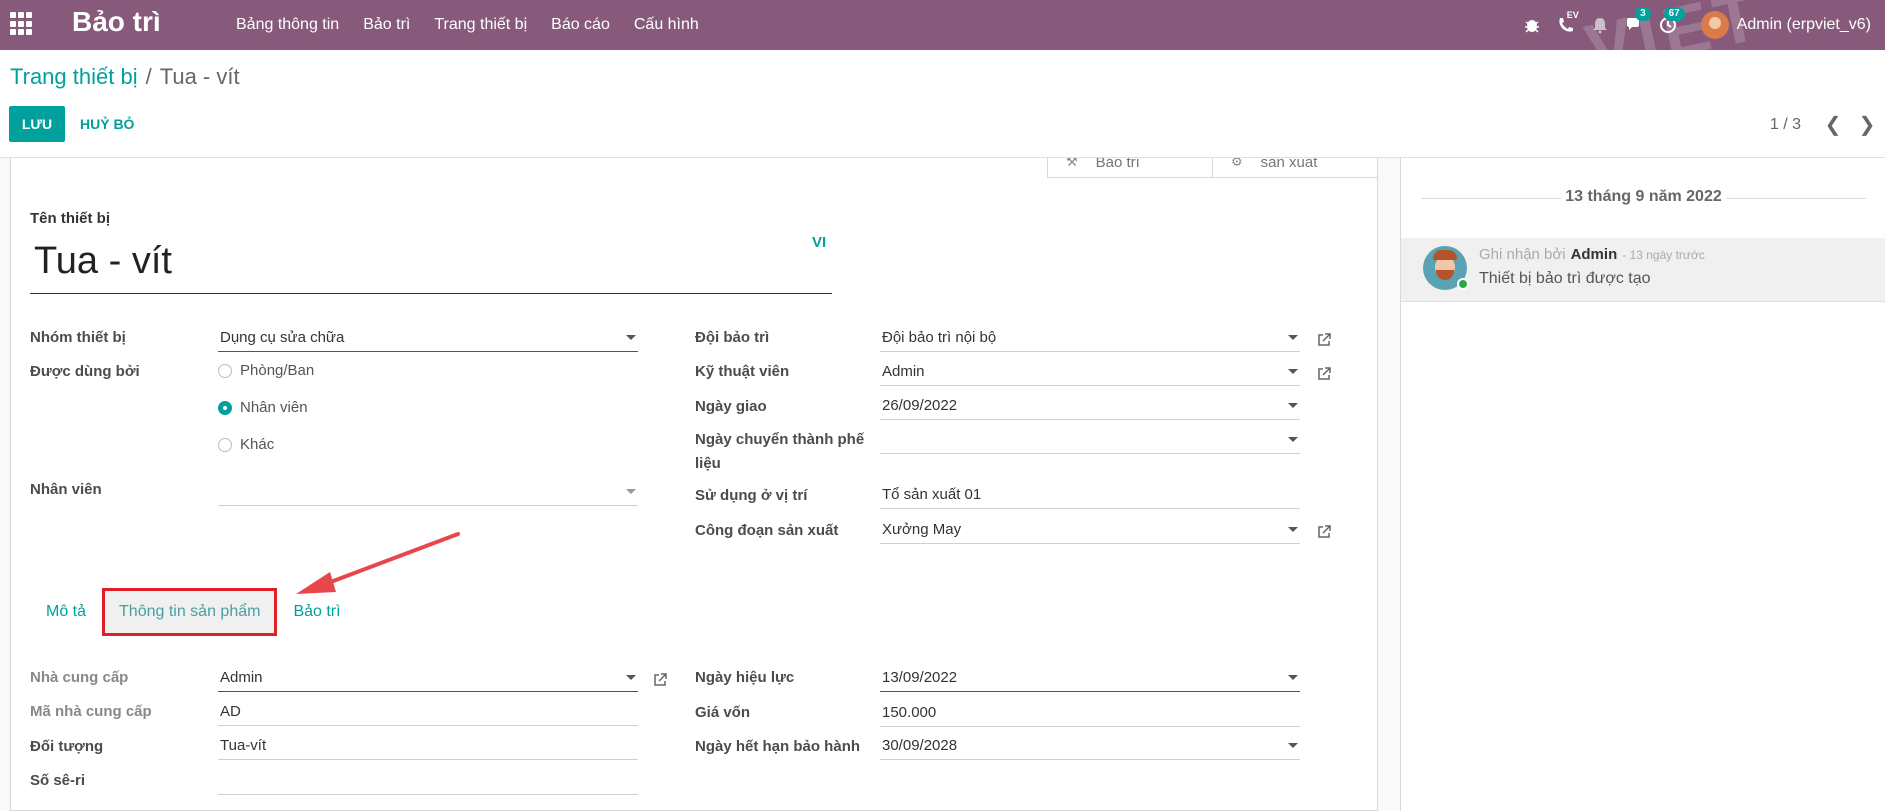 Image resolution: width=1885 pixels, height=811 pixels. I want to click on notebook-tabs: Mô tả Thông tin sản phẩm Bảo trì, so click(193, 612).